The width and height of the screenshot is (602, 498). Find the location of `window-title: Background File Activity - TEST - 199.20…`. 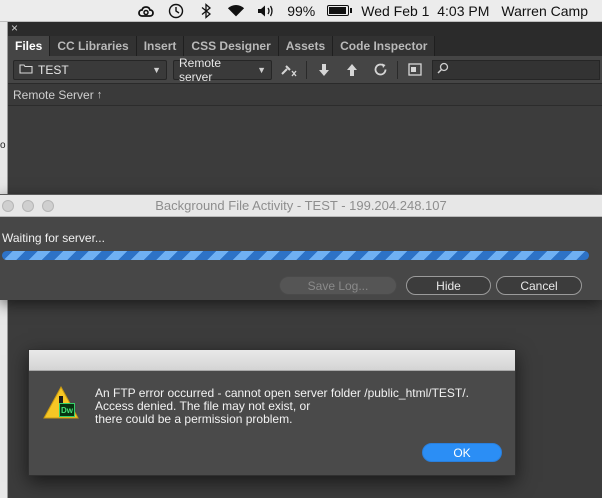

window-title: Background File Activity - TEST - 199.20… is located at coordinates (301, 205).